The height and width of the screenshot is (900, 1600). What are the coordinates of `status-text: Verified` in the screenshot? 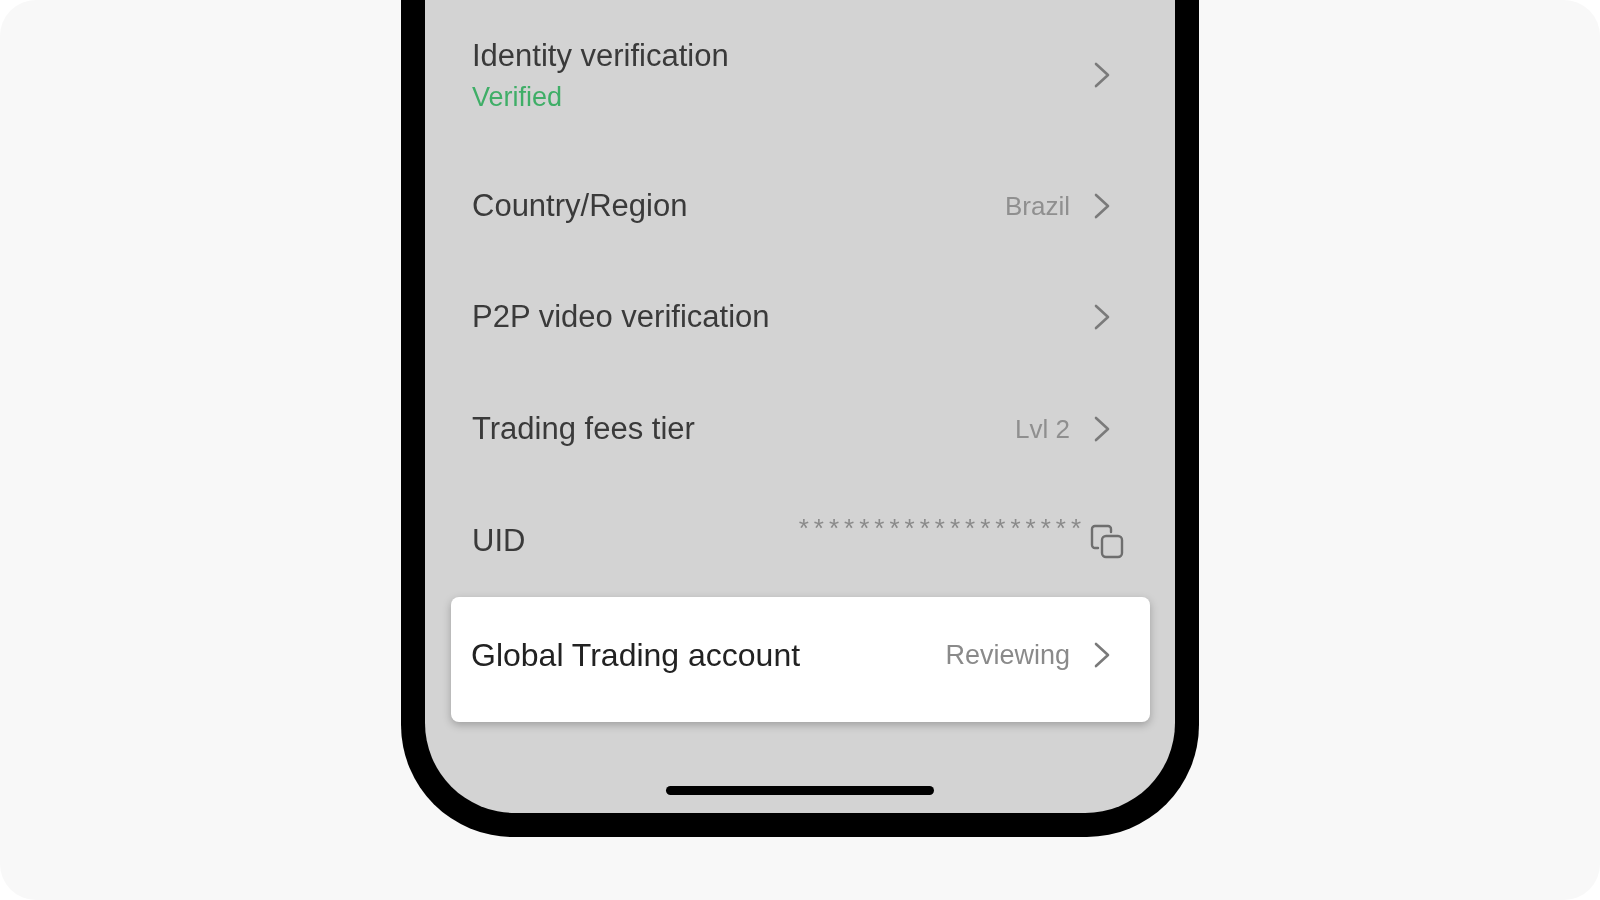 It's located at (518, 97).